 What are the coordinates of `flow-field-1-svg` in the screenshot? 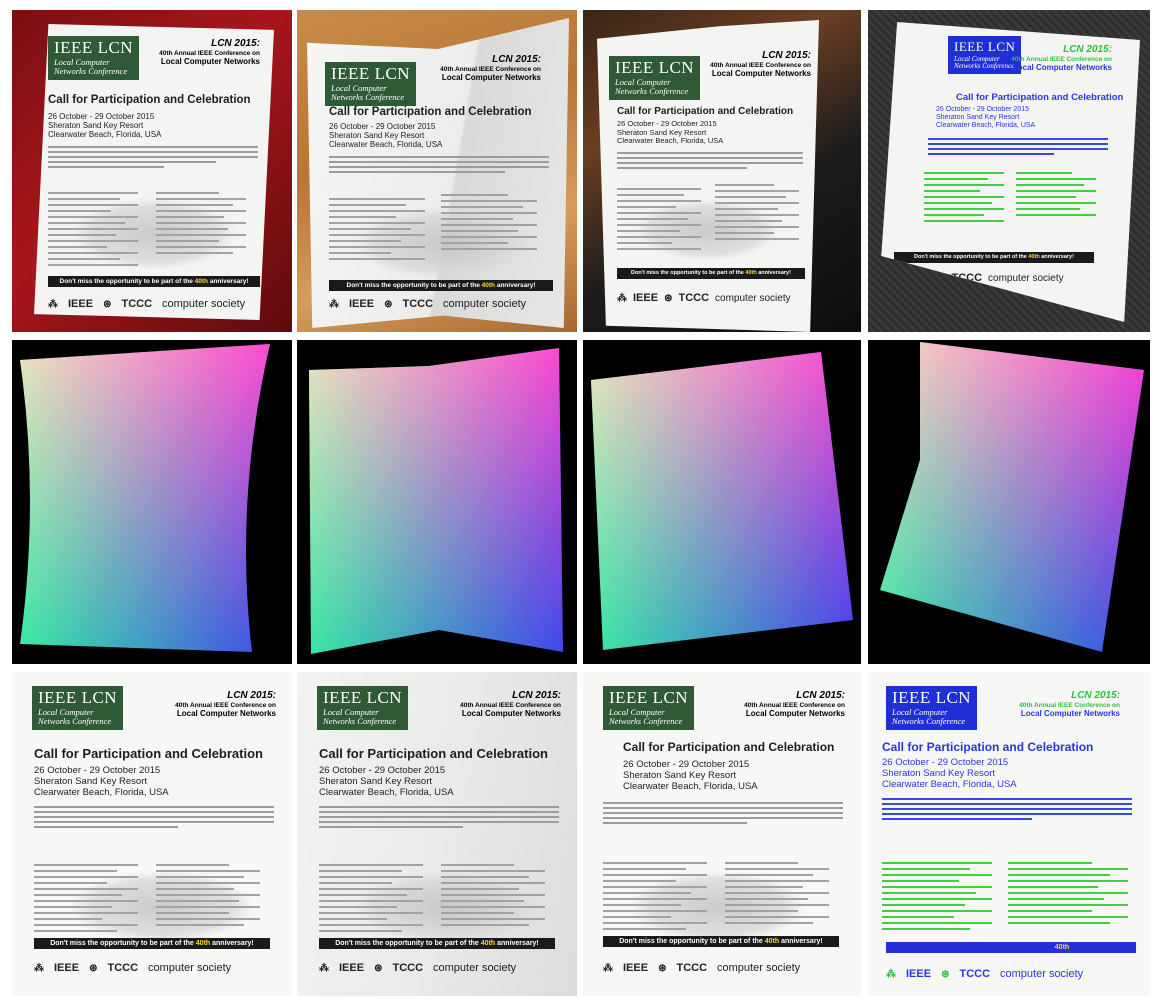 It's located at (145, 498).